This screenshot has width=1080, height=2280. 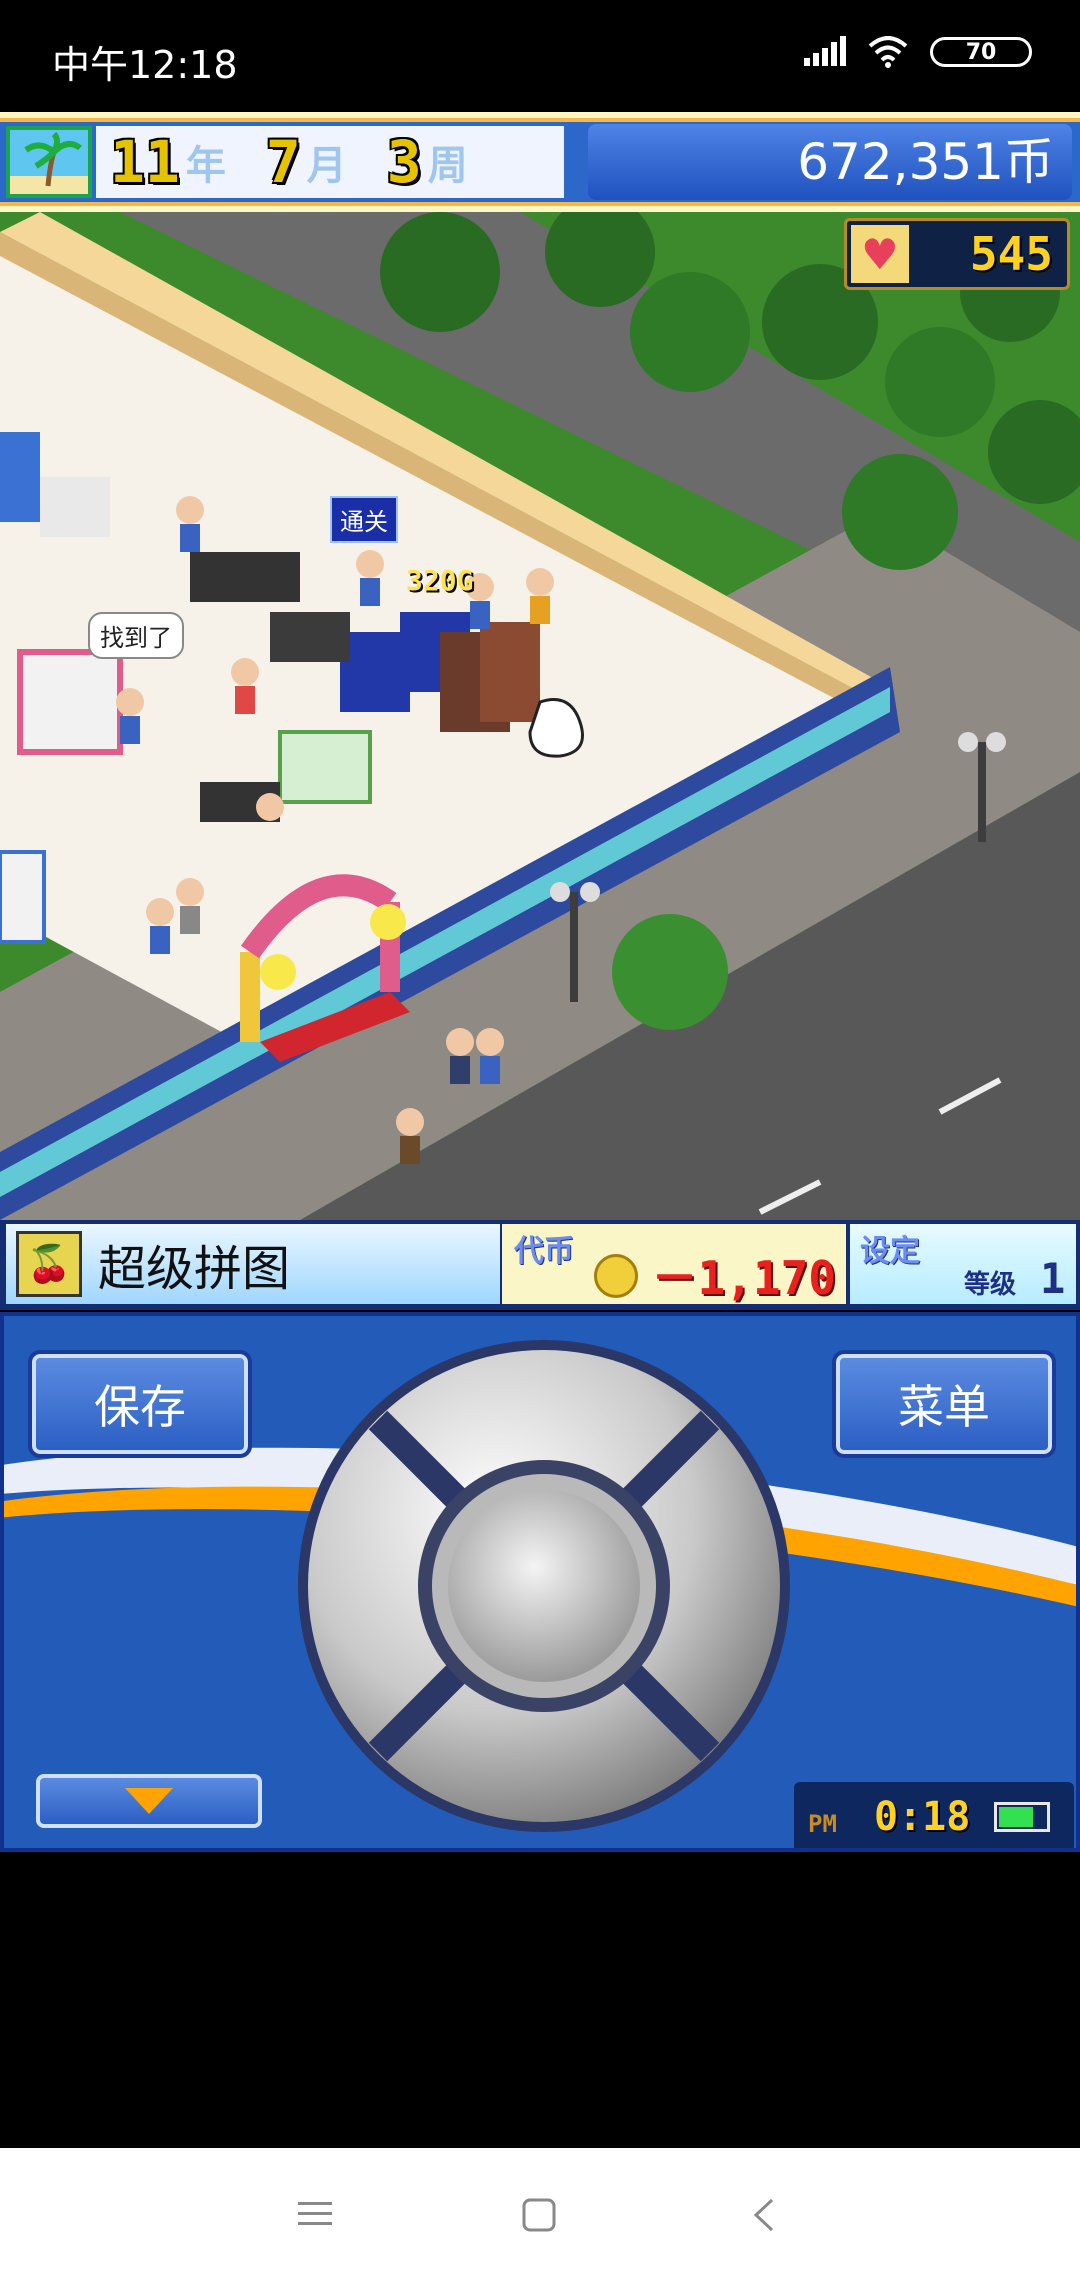 I want to click on palm-tree-icon, so click(x=49, y=162).